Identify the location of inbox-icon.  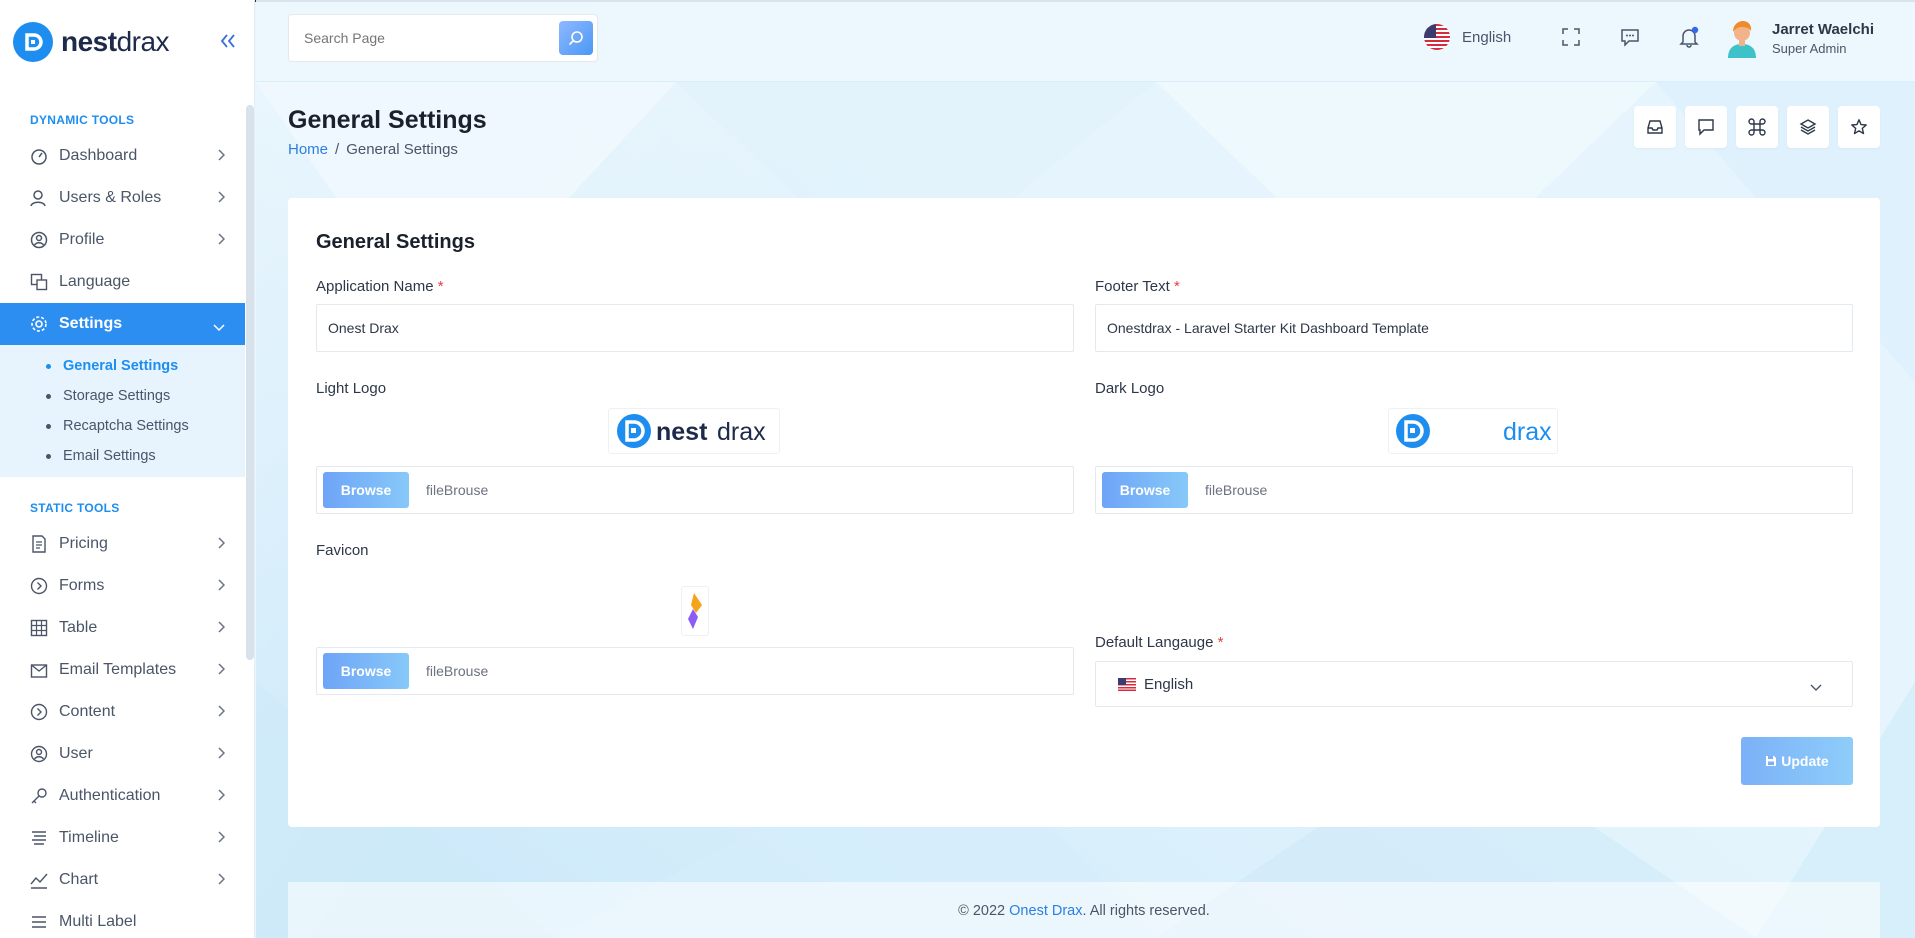
(1655, 127).